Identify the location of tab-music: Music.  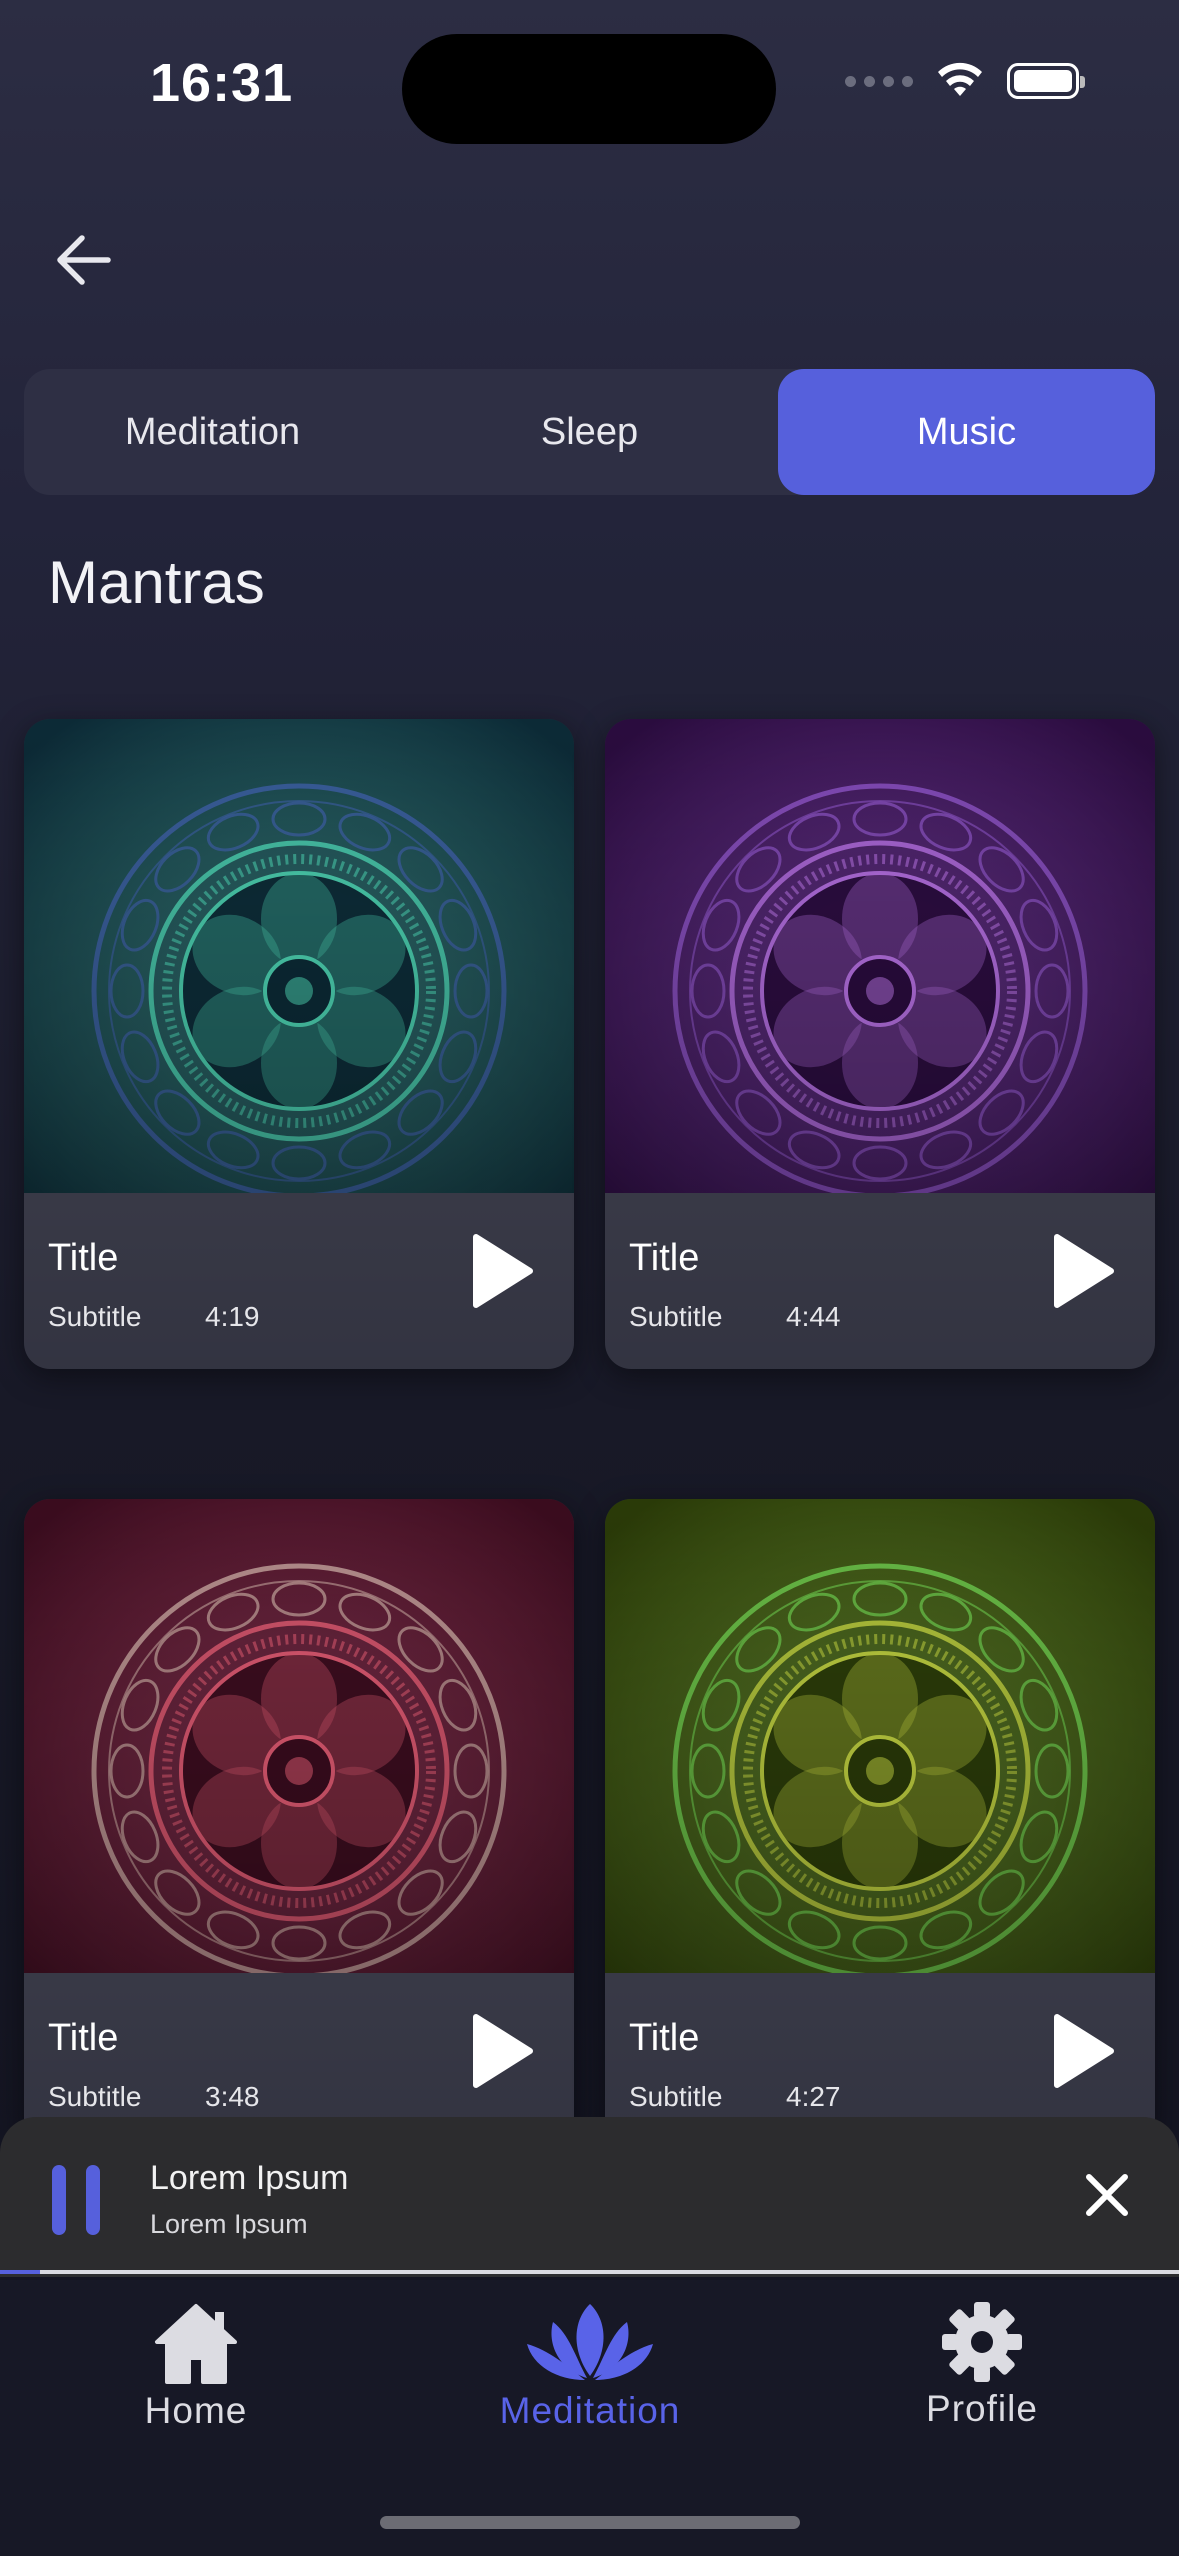
(966, 432).